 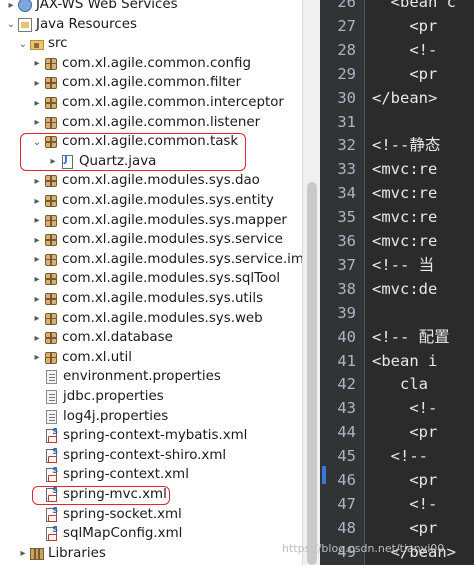 What do you see at coordinates (404, 289) in the screenshot?
I see `code-line: <mvc:de` at bounding box center [404, 289].